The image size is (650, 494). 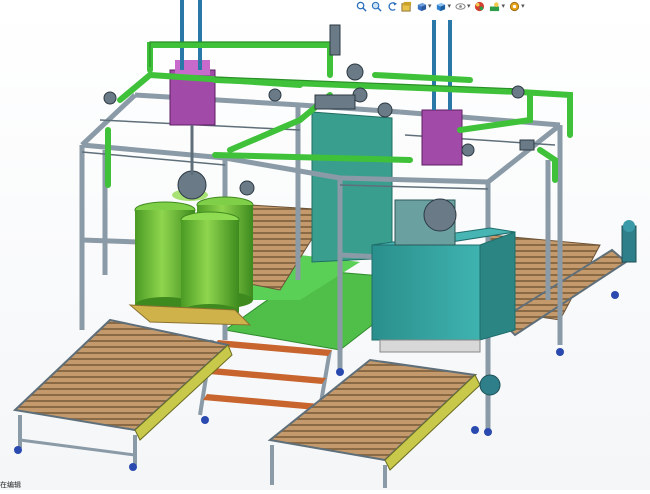 What do you see at coordinates (442, 126) in the screenshot?
I see `right-filling-head` at bounding box center [442, 126].